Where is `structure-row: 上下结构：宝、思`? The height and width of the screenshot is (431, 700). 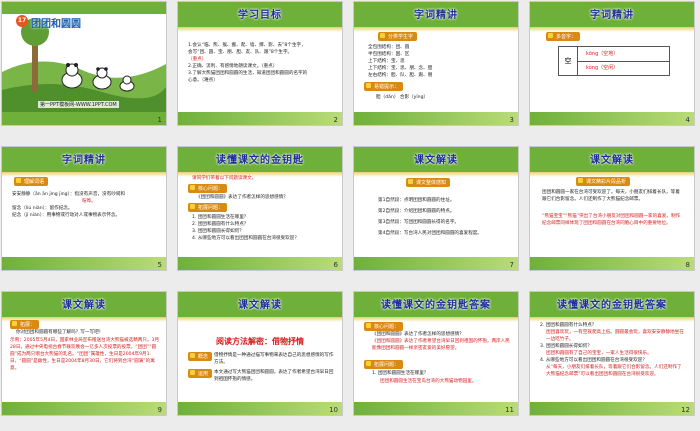 structure-row: 上下结构：宝、思 is located at coordinates (386, 61).